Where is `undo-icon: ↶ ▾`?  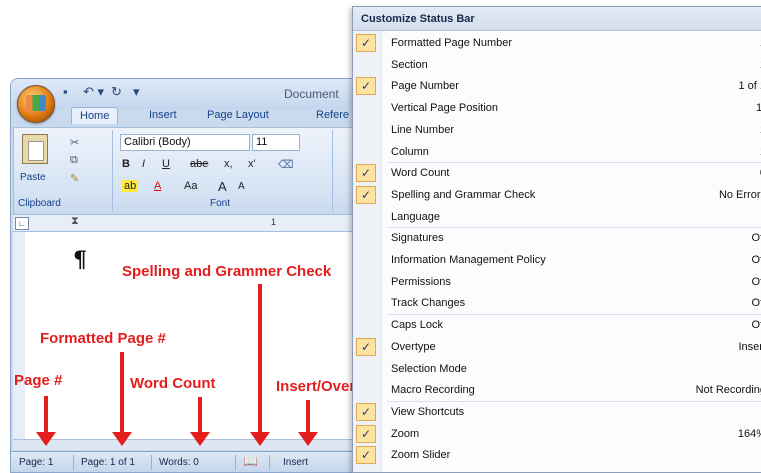 undo-icon: ↶ ▾ is located at coordinates (93, 92).